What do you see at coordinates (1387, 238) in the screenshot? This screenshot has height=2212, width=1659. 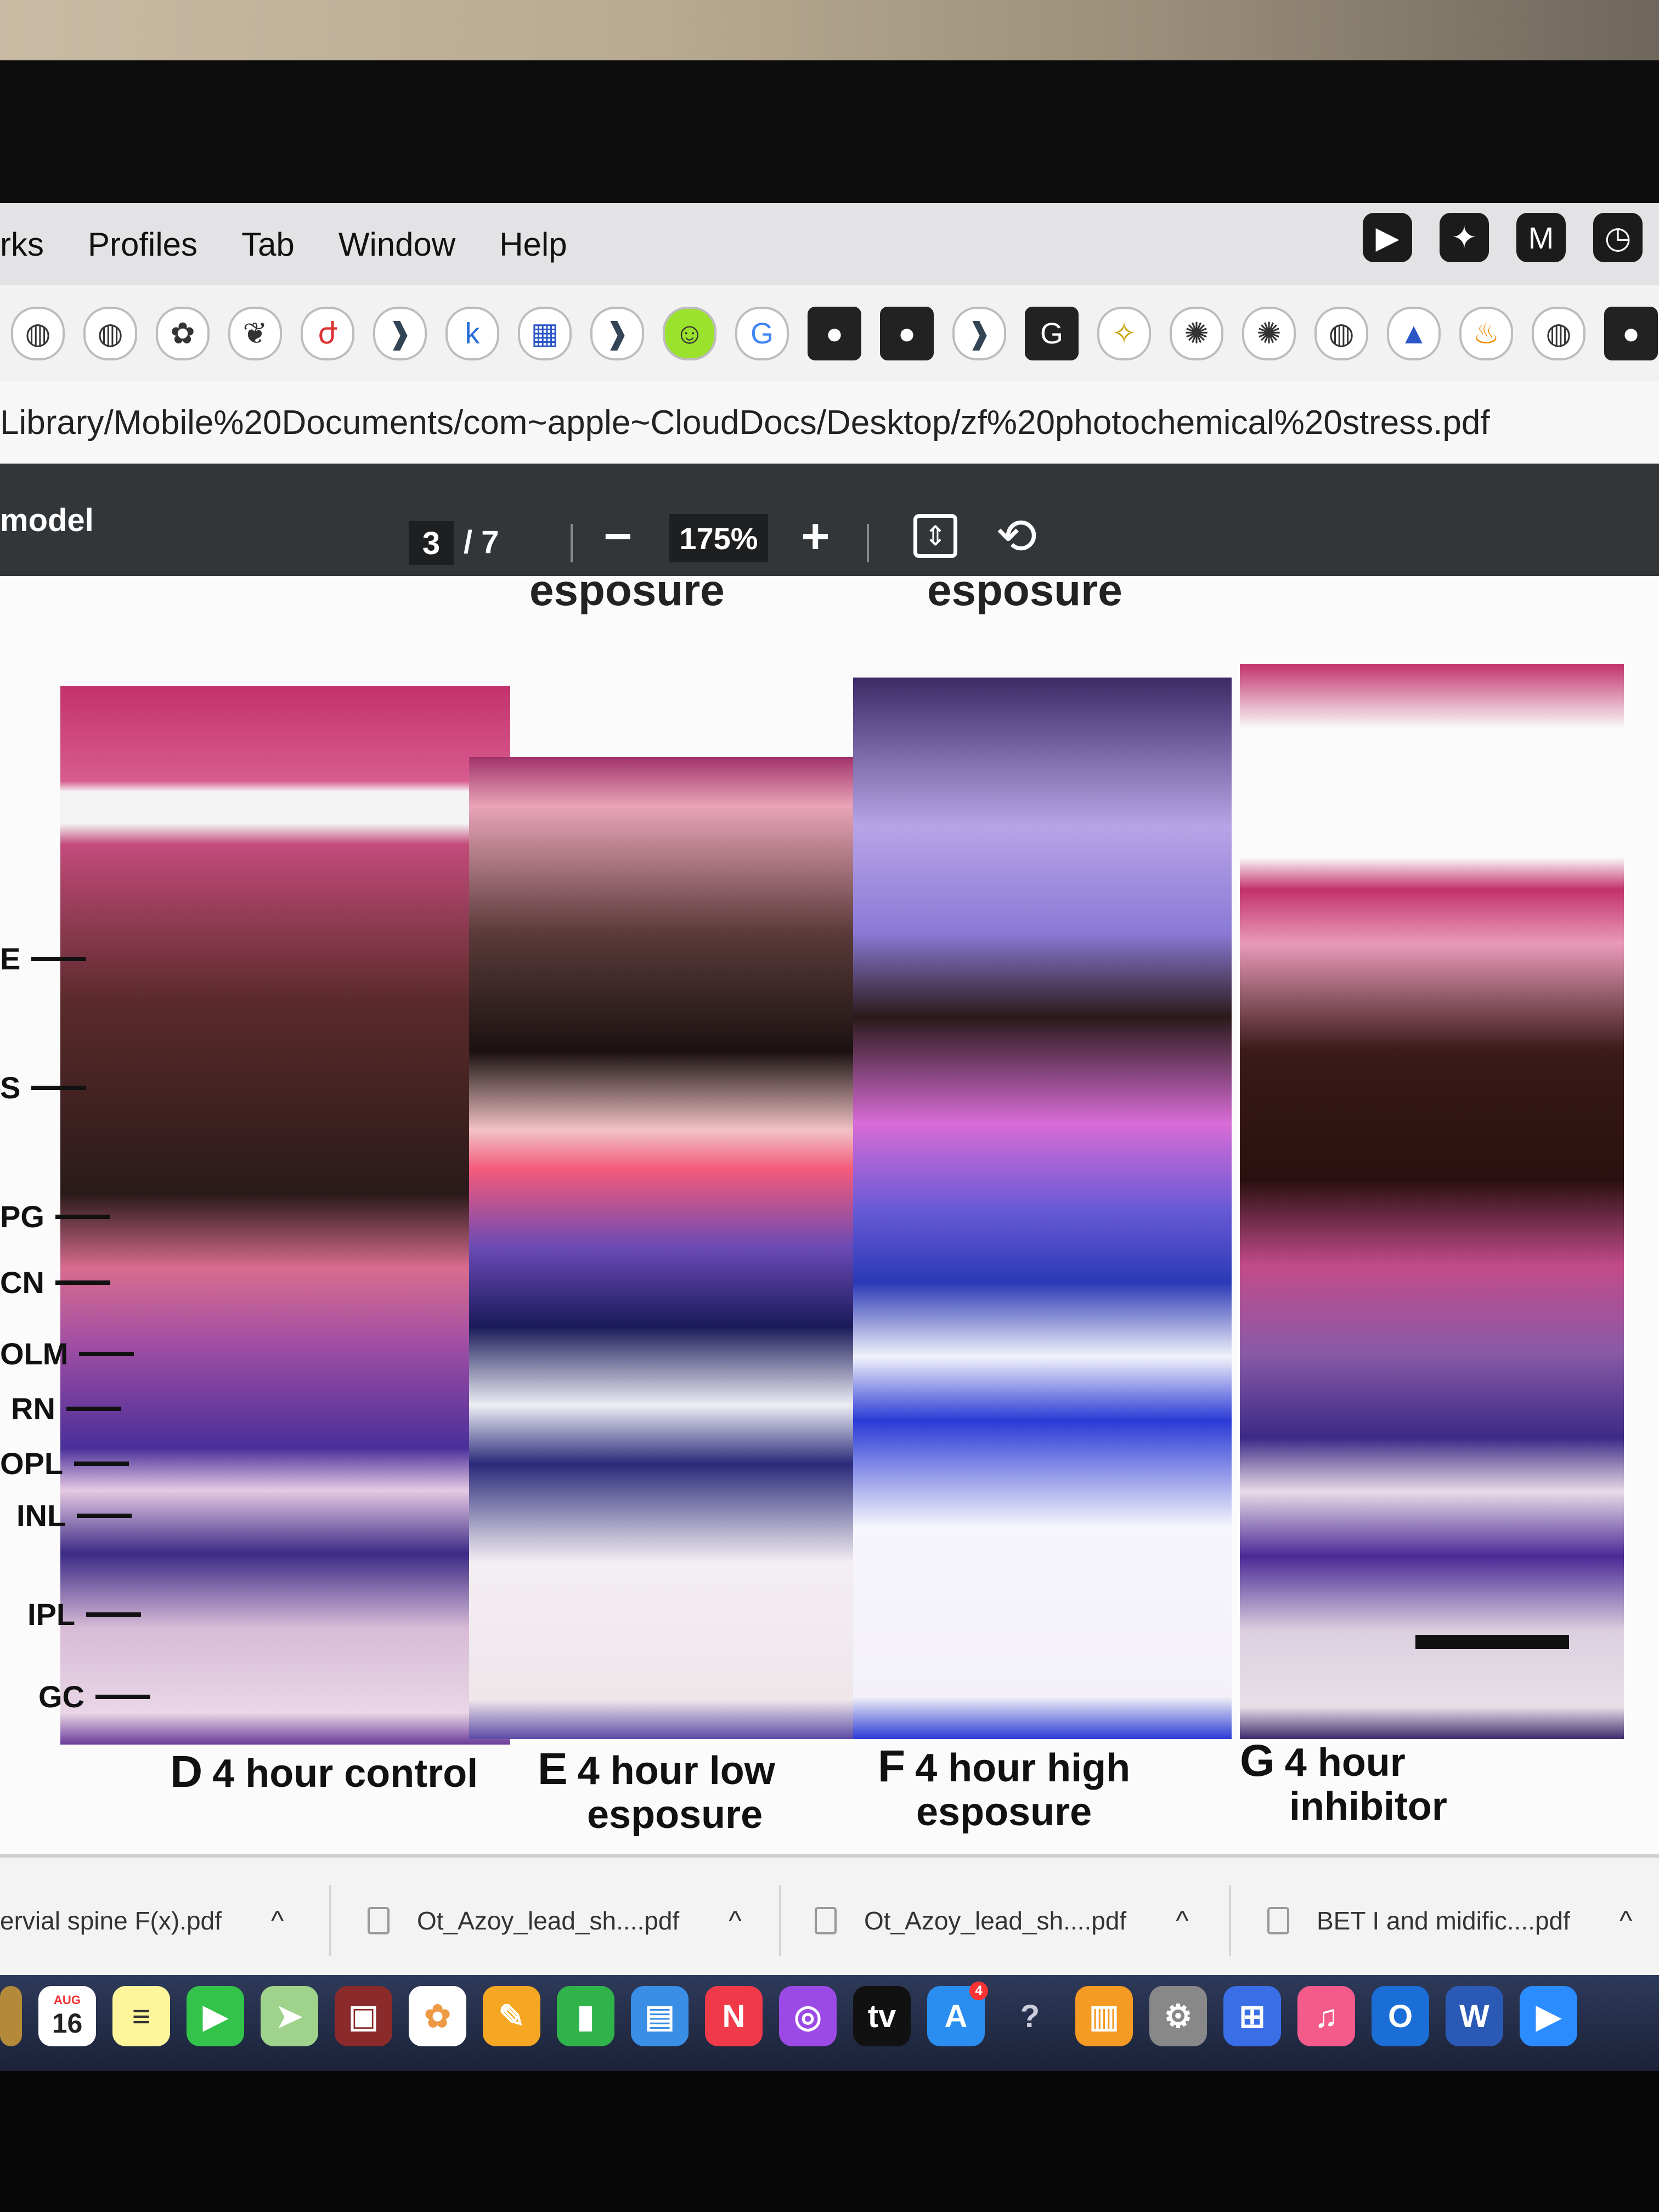 I see `video-icon: ▶` at bounding box center [1387, 238].